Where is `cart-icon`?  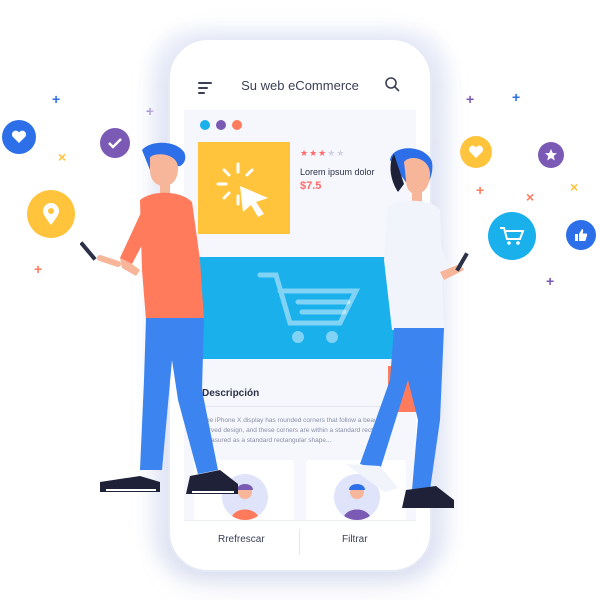 cart-icon is located at coordinates (512, 236).